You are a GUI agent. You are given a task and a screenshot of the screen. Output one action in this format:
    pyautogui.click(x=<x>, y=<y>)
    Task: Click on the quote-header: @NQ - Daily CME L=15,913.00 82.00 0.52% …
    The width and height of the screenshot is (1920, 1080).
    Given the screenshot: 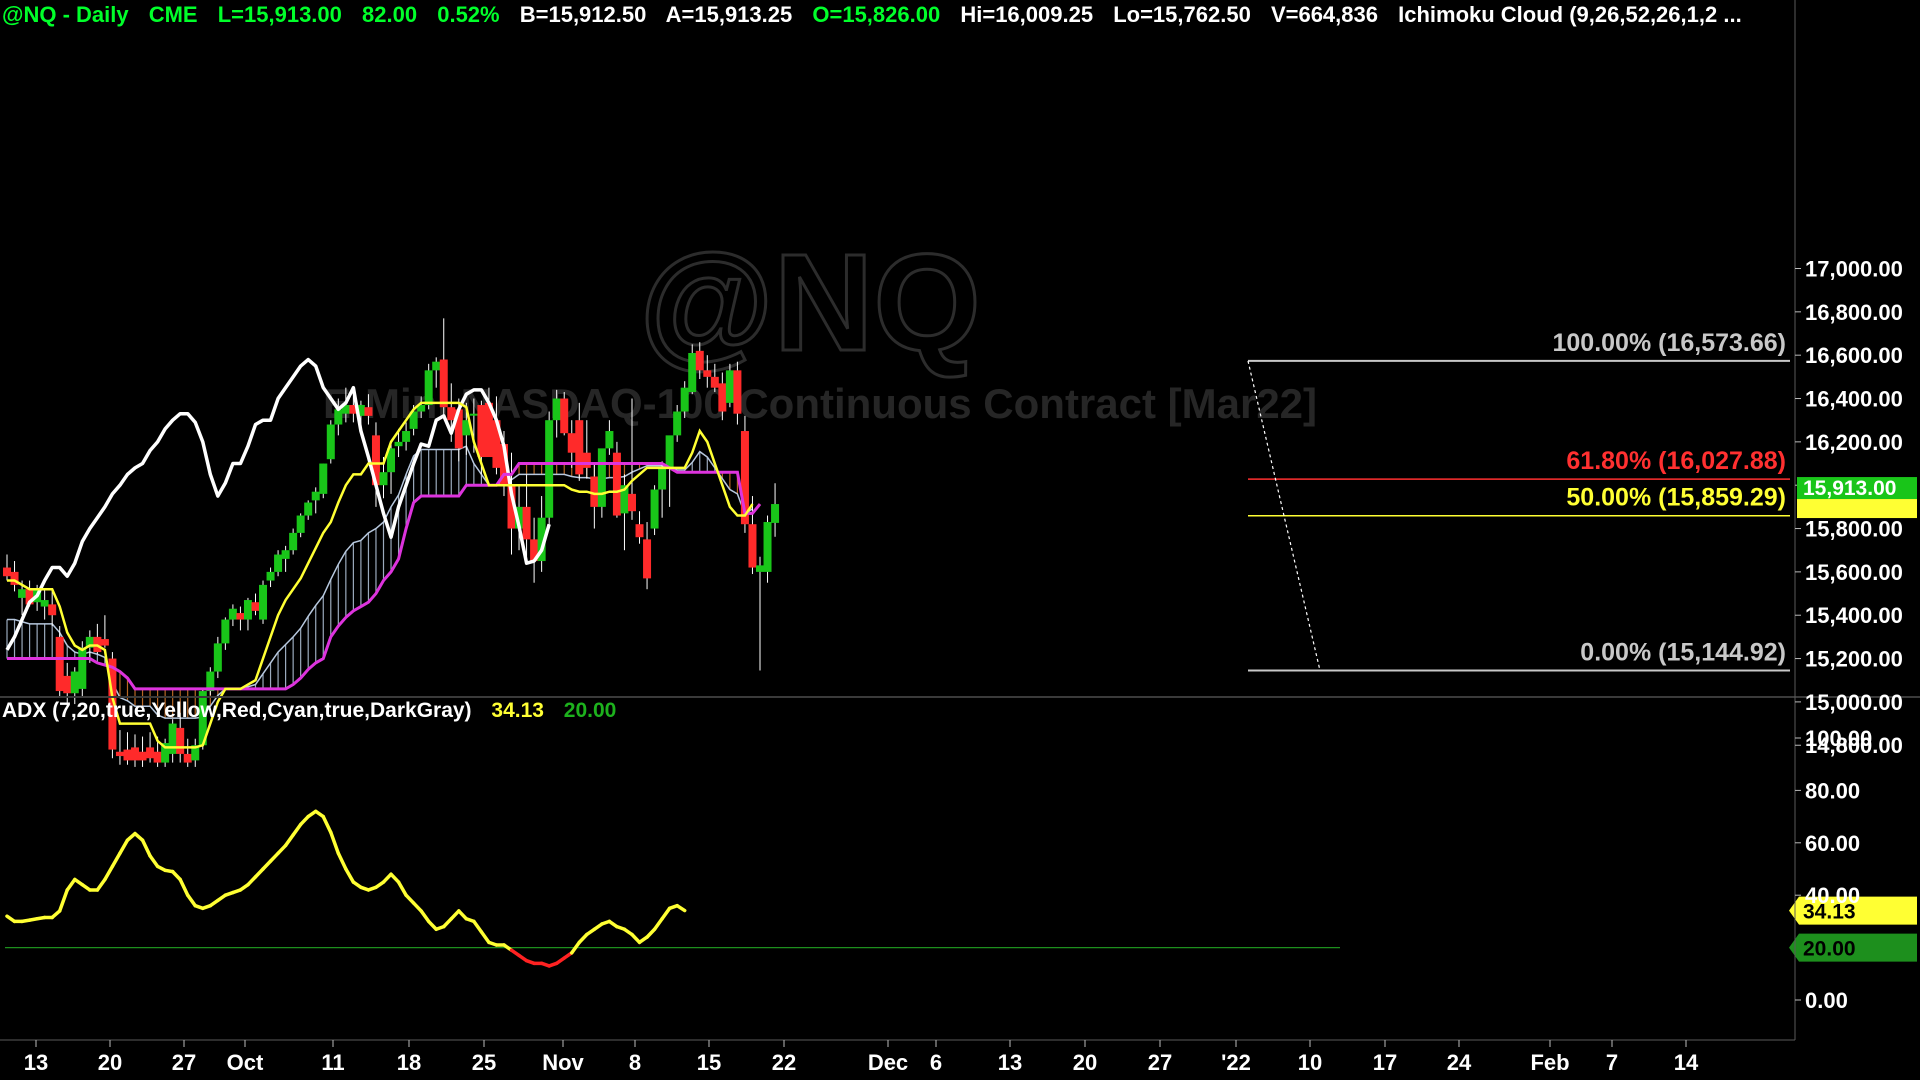 What is the action you would take?
    pyautogui.click(x=897, y=17)
    